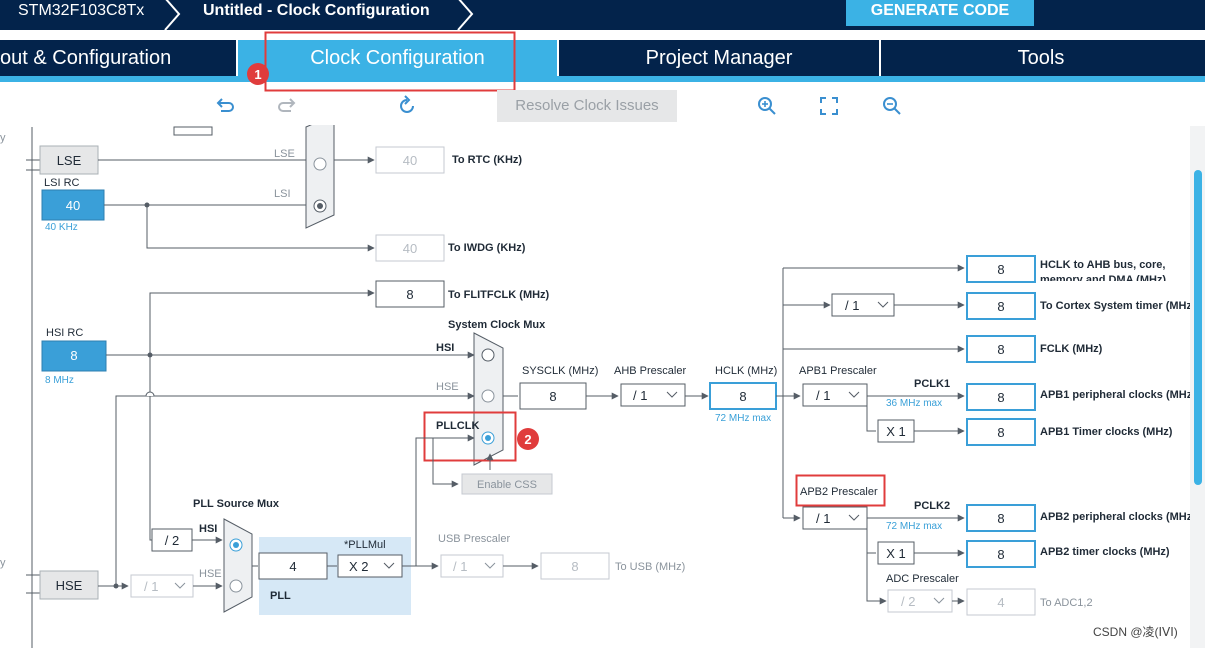 The width and height of the screenshot is (1205, 648). Describe the element at coordinates (287, 106) in the screenshot. I see `redo-icon` at that location.